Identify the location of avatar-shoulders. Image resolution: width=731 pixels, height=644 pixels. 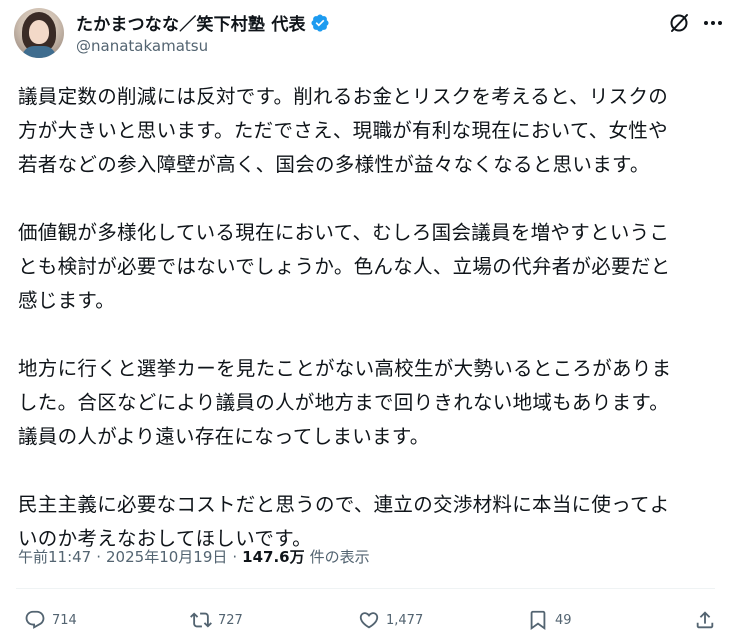
(39, 52).